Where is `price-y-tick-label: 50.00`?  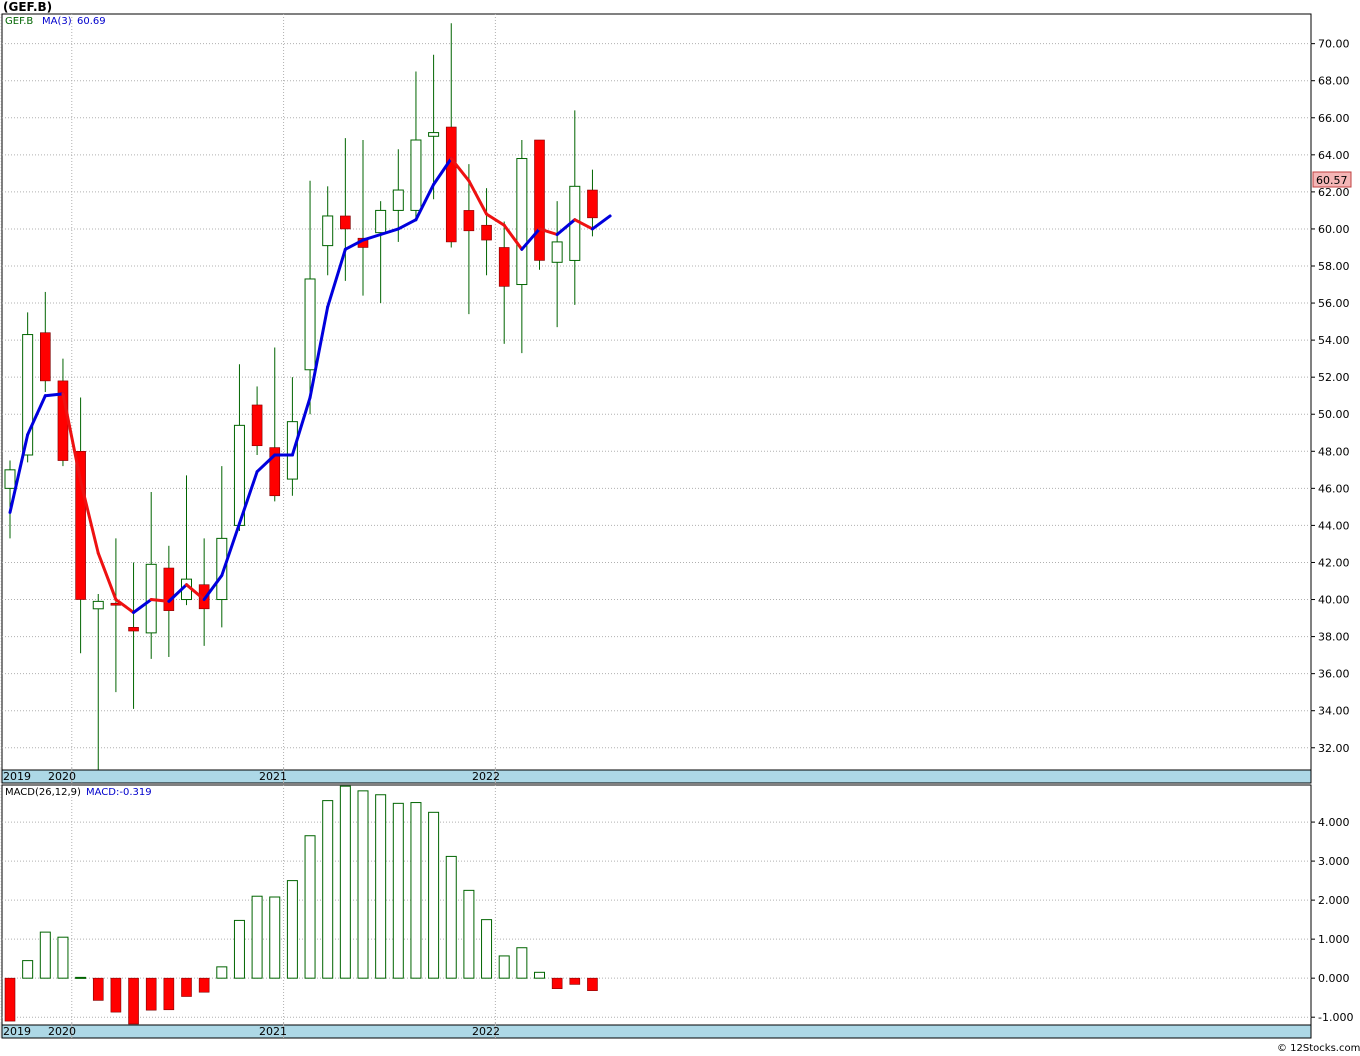
price-y-tick-label: 50.00 is located at coordinates (1334, 414).